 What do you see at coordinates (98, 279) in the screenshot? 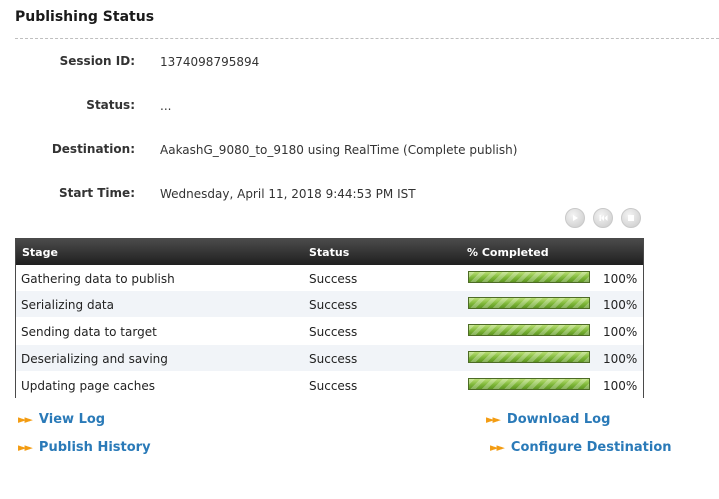
I see `stage-cell: Gathering data to publish` at bounding box center [98, 279].